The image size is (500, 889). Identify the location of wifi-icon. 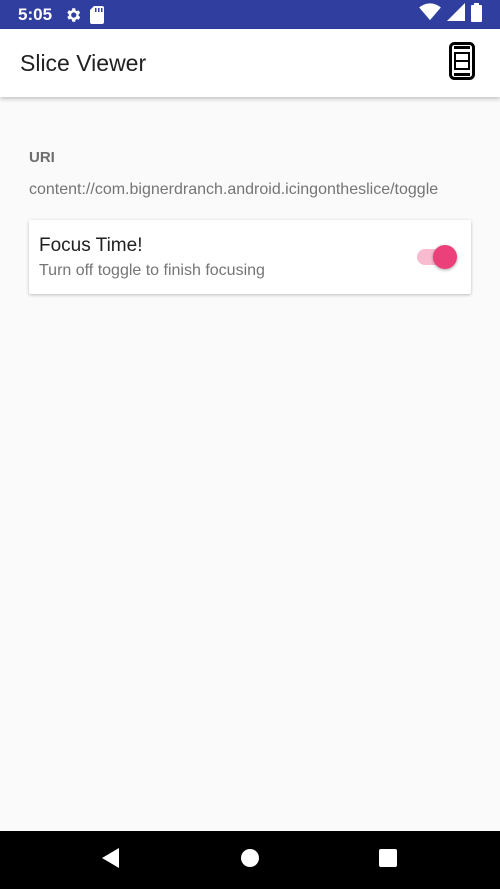
(430, 14).